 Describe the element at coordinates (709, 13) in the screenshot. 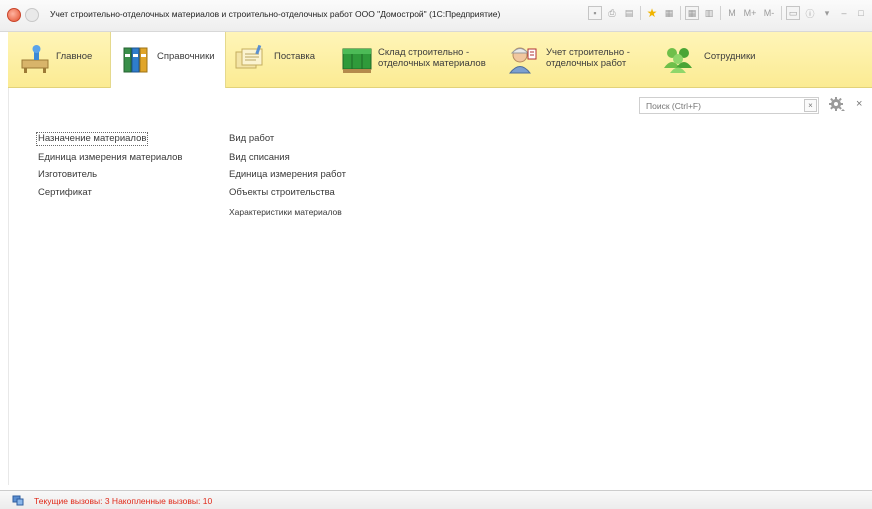

I see `calendar-icon: ▥` at that location.